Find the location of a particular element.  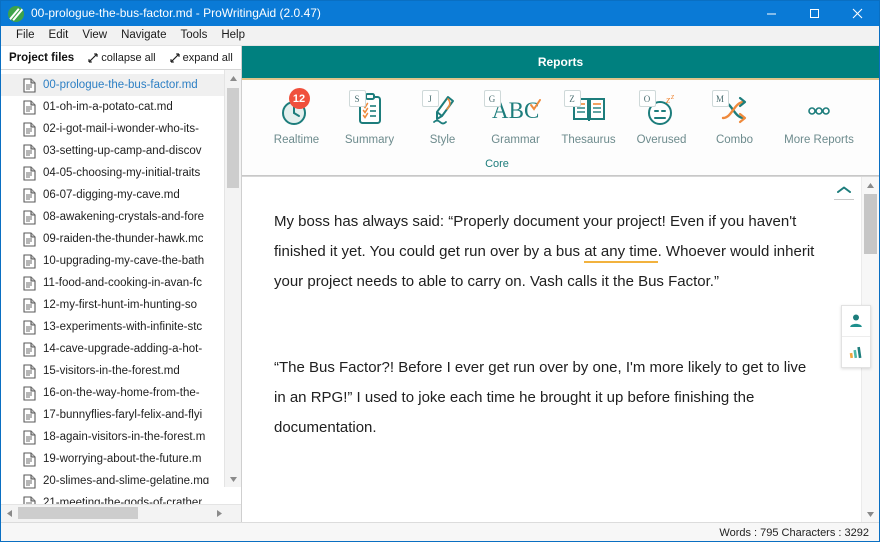

menu-item-file: File is located at coordinates (25, 35).